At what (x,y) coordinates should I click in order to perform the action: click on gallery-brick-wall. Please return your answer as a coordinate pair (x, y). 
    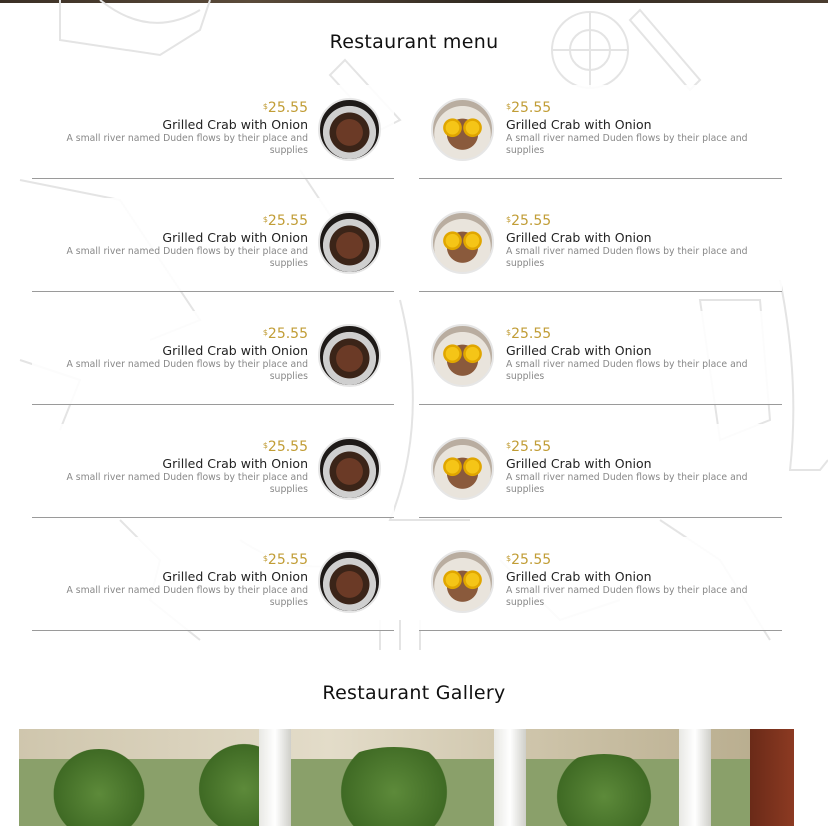
    Looking at the image, I should click on (772, 777).